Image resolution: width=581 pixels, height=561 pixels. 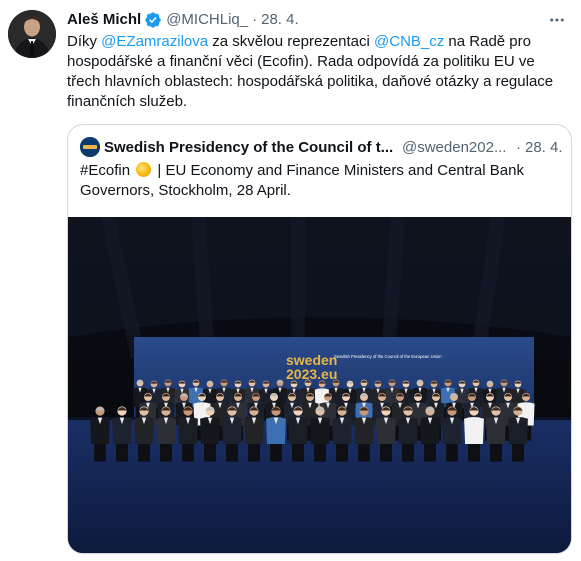 I want to click on author-name: Aleš Michl, so click(x=104, y=20).